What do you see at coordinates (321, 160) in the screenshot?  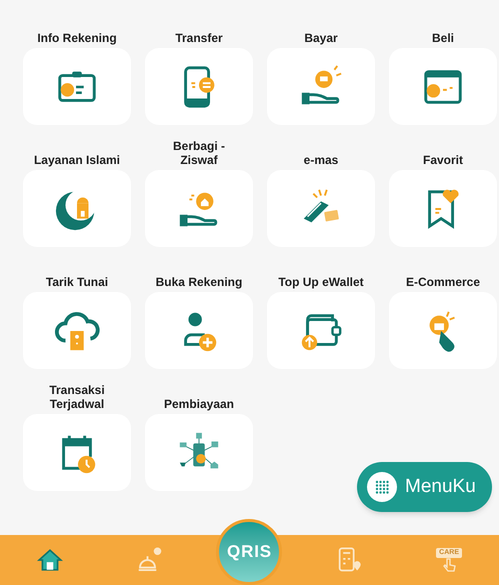 I see `menu-label: e-mas` at bounding box center [321, 160].